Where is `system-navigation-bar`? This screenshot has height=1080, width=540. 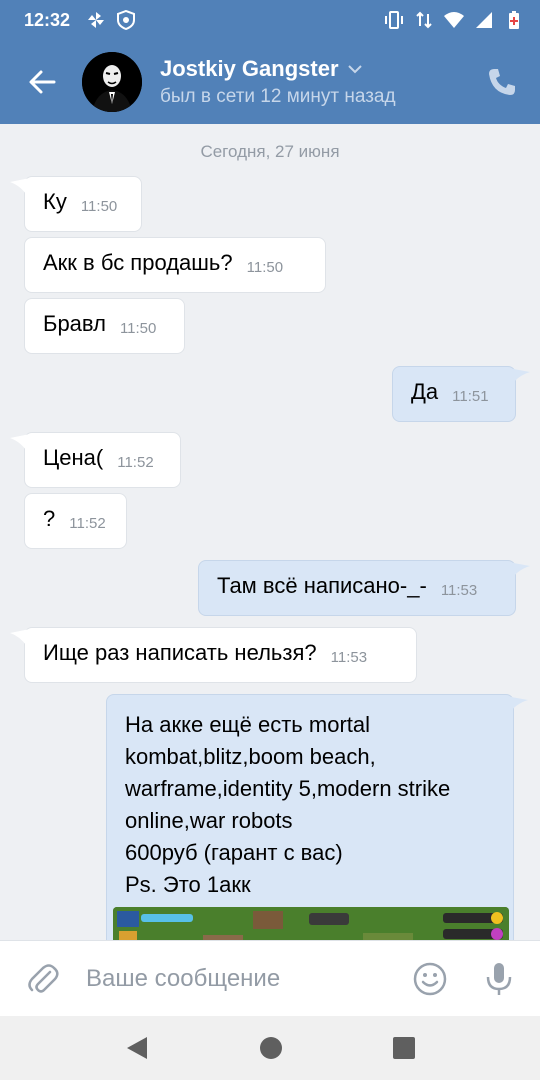
system-navigation-bar is located at coordinates (270, 1048).